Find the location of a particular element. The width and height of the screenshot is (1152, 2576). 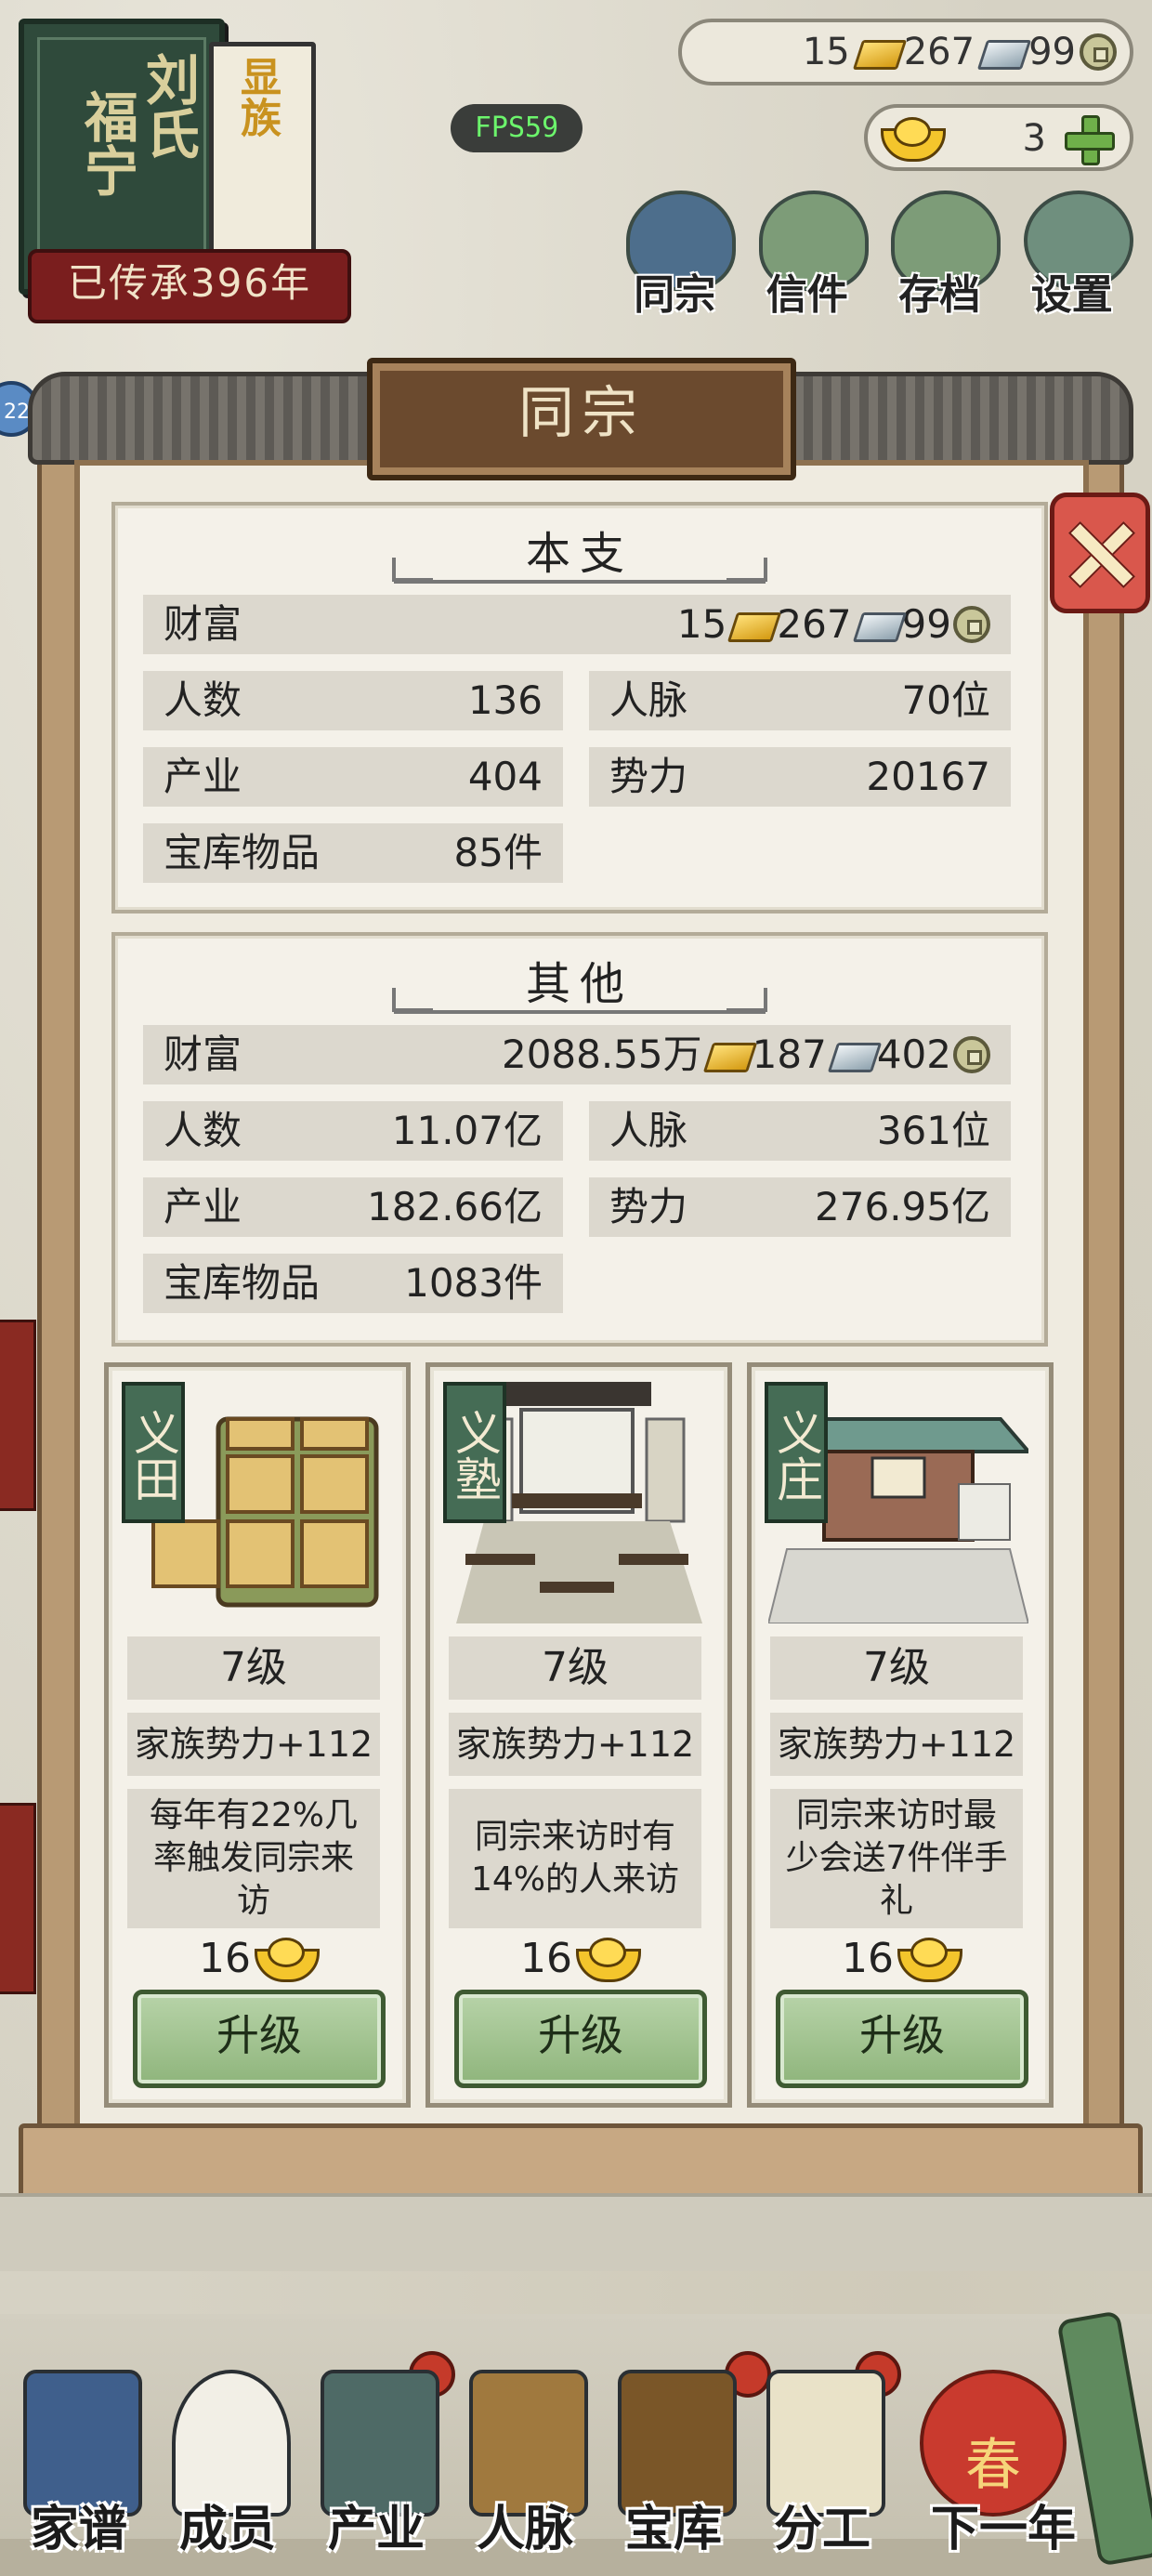

industry-value: 182.66亿 is located at coordinates (455, 1206).